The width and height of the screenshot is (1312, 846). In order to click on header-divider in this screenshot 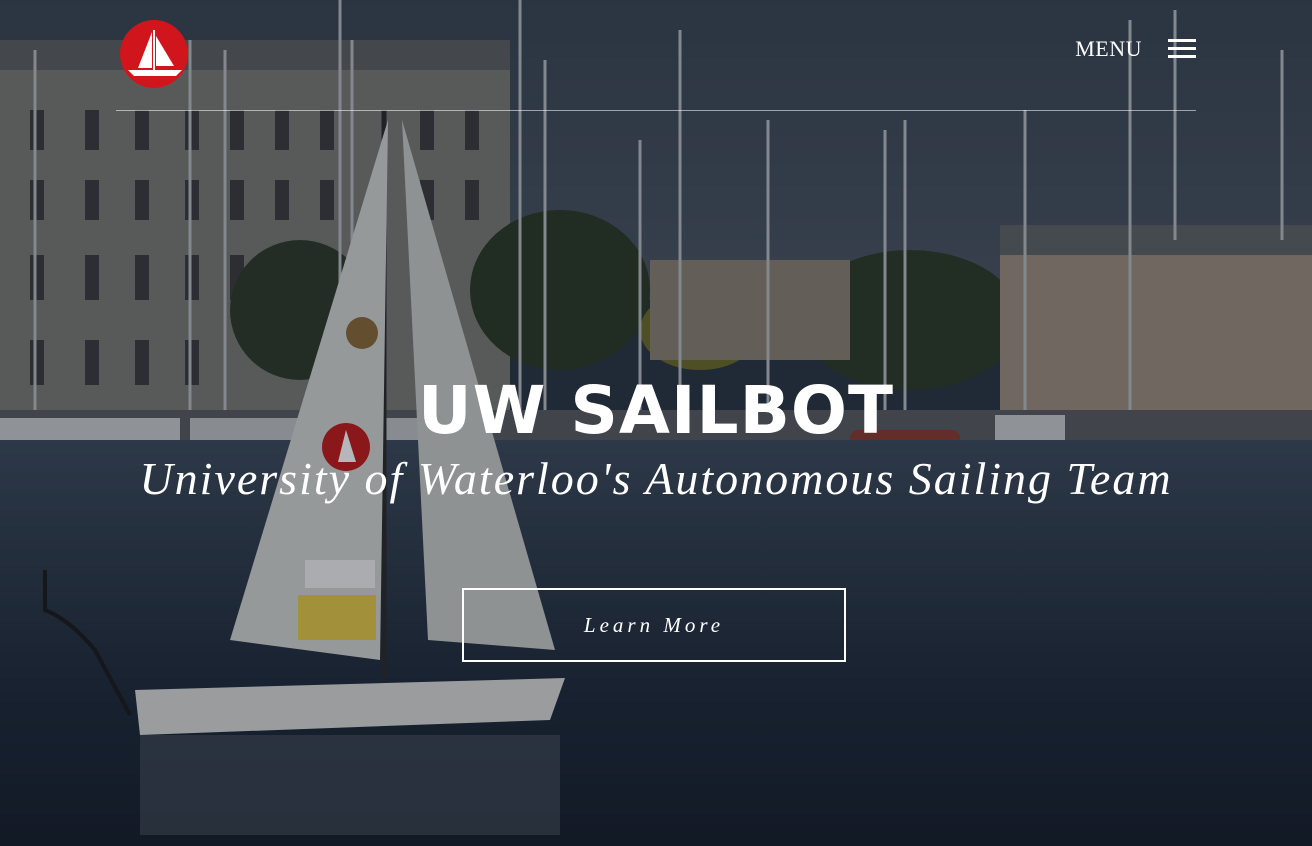, I will do `click(656, 110)`.